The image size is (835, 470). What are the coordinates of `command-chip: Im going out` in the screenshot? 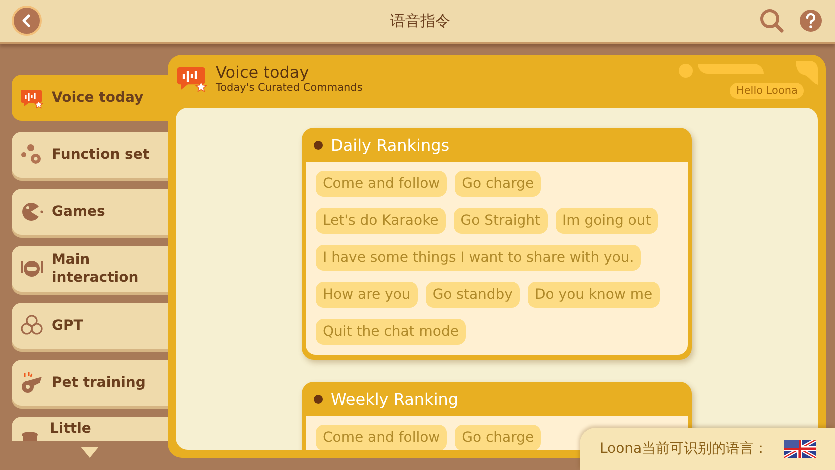 It's located at (607, 221).